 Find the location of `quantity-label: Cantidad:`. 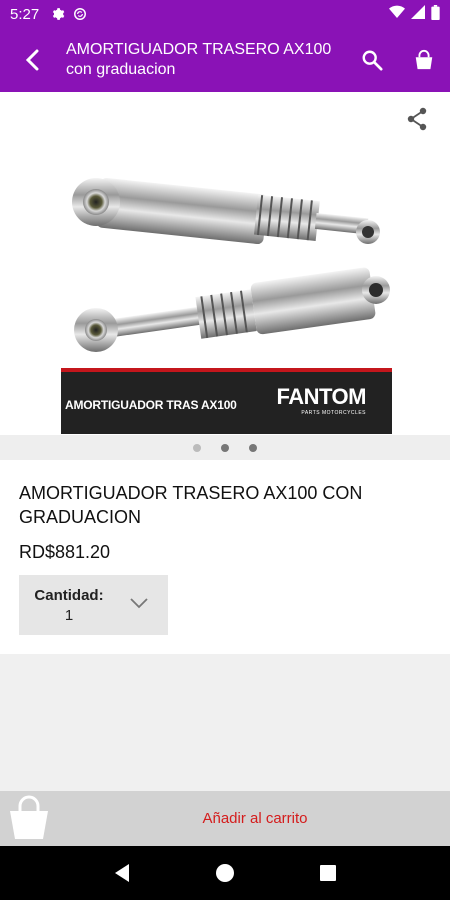

quantity-label: Cantidad: is located at coordinates (69, 595).